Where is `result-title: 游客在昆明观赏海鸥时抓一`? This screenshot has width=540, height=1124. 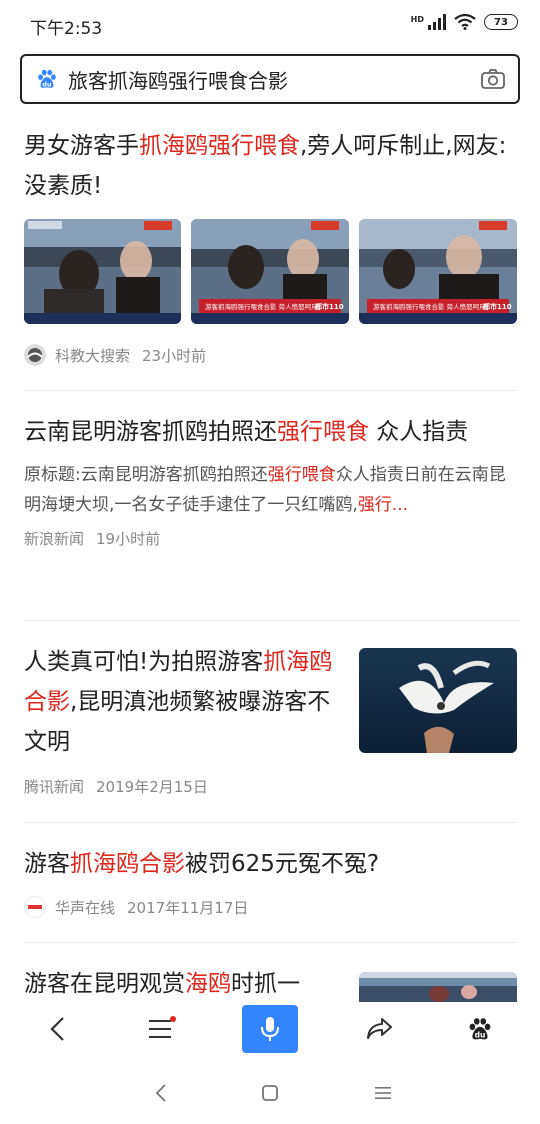 result-title: 游客在昆明观赏海鸥时抓一 is located at coordinates (184, 984).